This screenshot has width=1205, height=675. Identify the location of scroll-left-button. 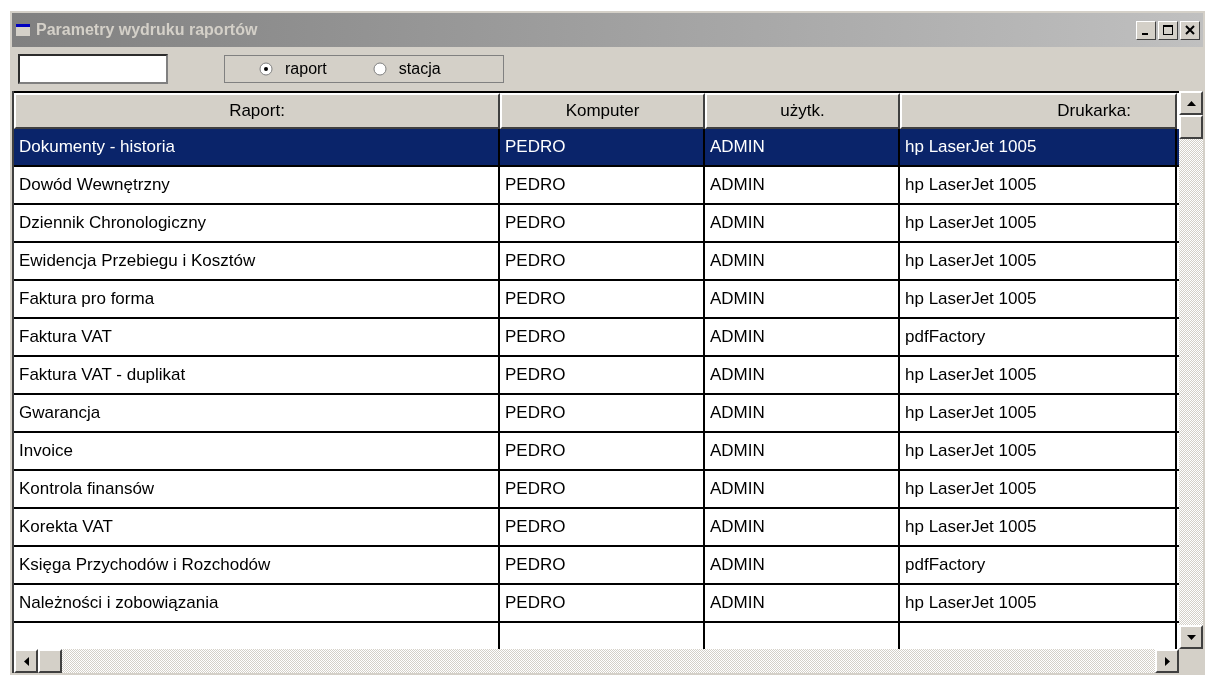
(26, 661).